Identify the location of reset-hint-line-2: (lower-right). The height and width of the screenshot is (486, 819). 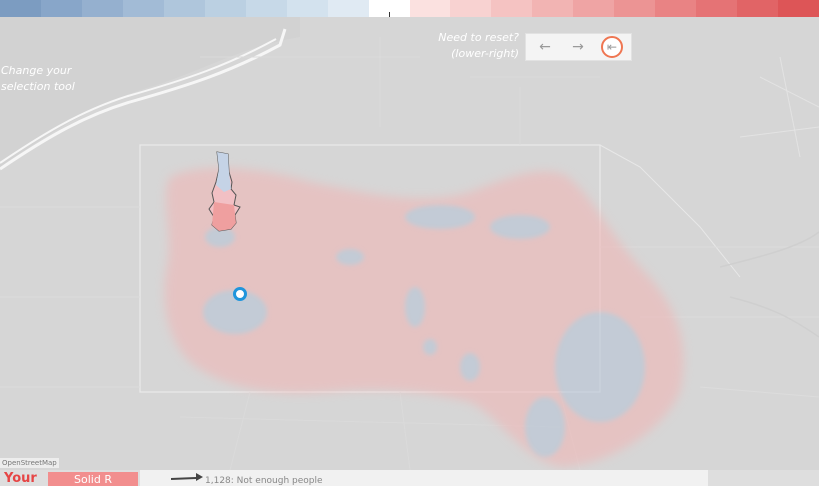
(485, 53).